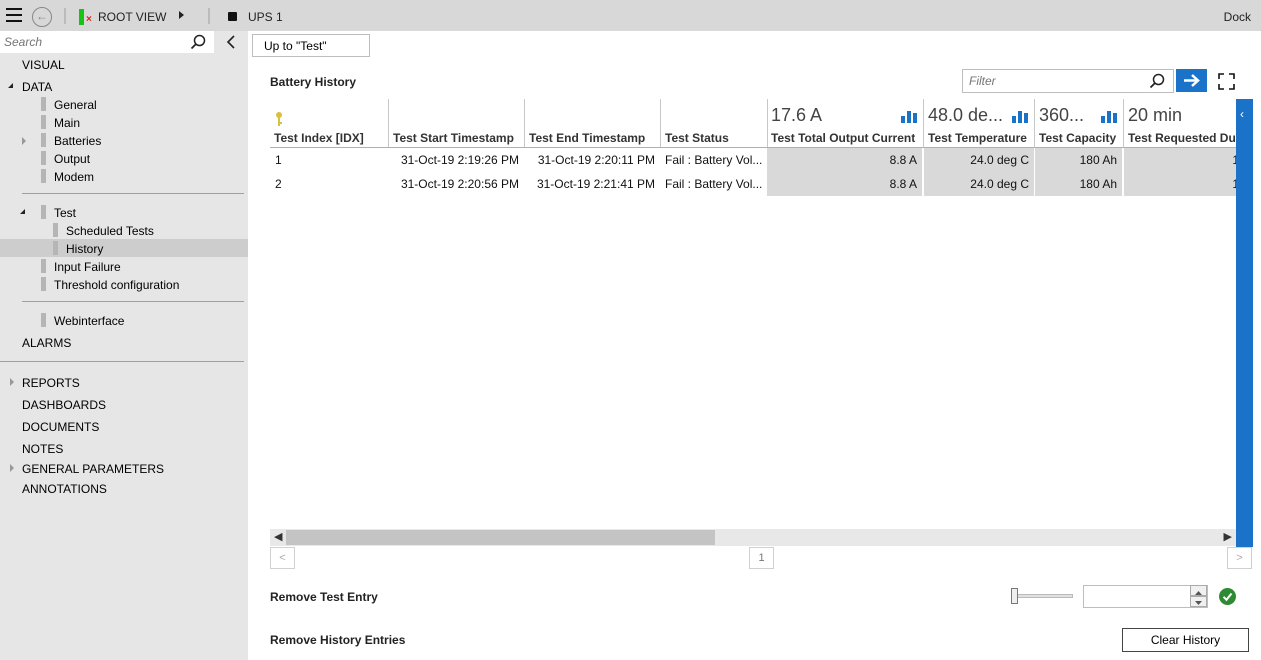 Image resolution: width=1261 pixels, height=660 pixels. What do you see at coordinates (313, 82) in the screenshot?
I see `page-title: Battery History` at bounding box center [313, 82].